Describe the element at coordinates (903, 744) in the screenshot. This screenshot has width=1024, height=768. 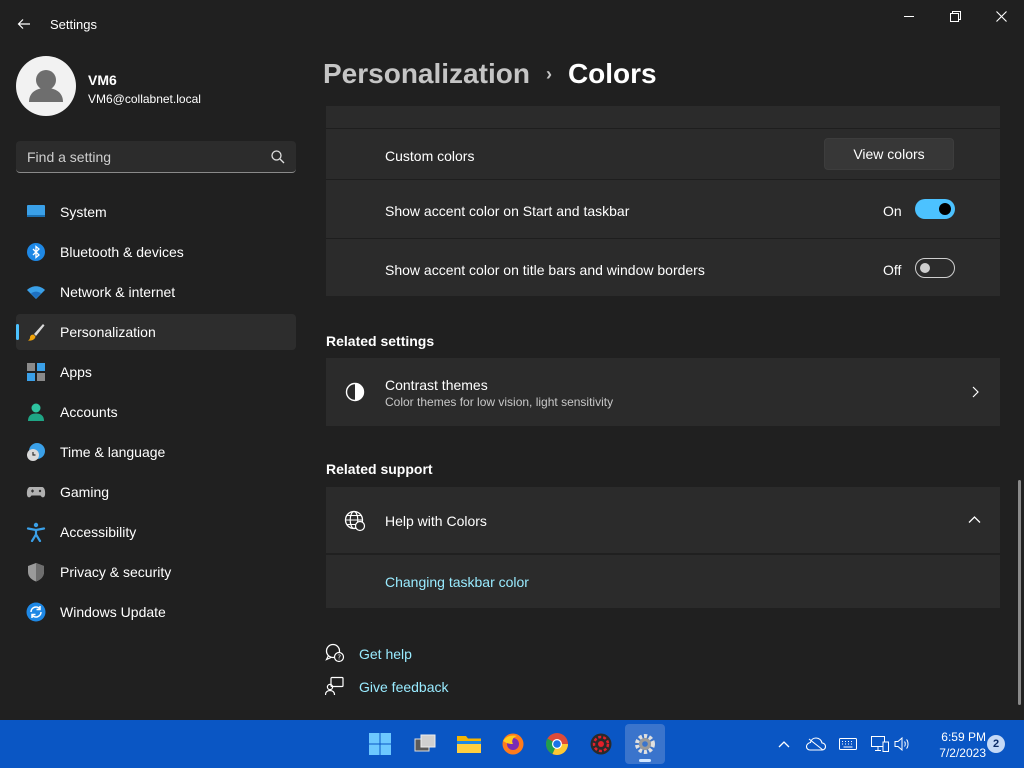
I see `volume-tray` at that location.